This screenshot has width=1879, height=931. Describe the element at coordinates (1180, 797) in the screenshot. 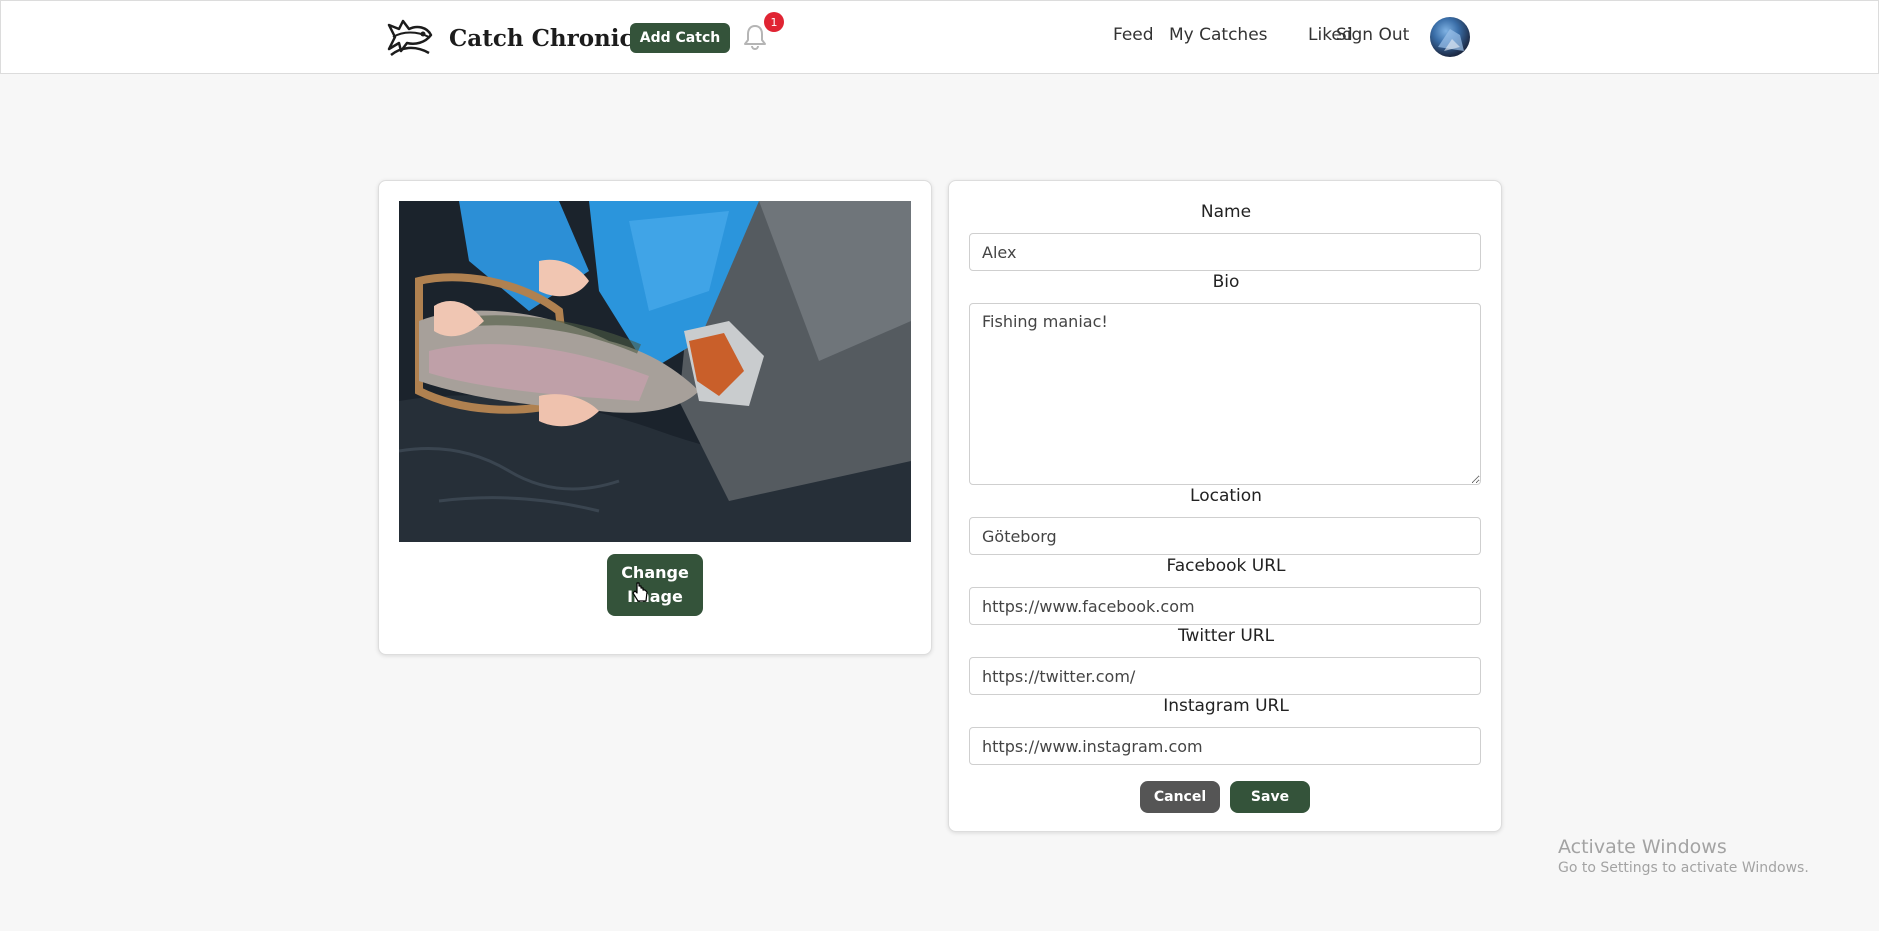

I see `cancel-button: Cancel` at that location.